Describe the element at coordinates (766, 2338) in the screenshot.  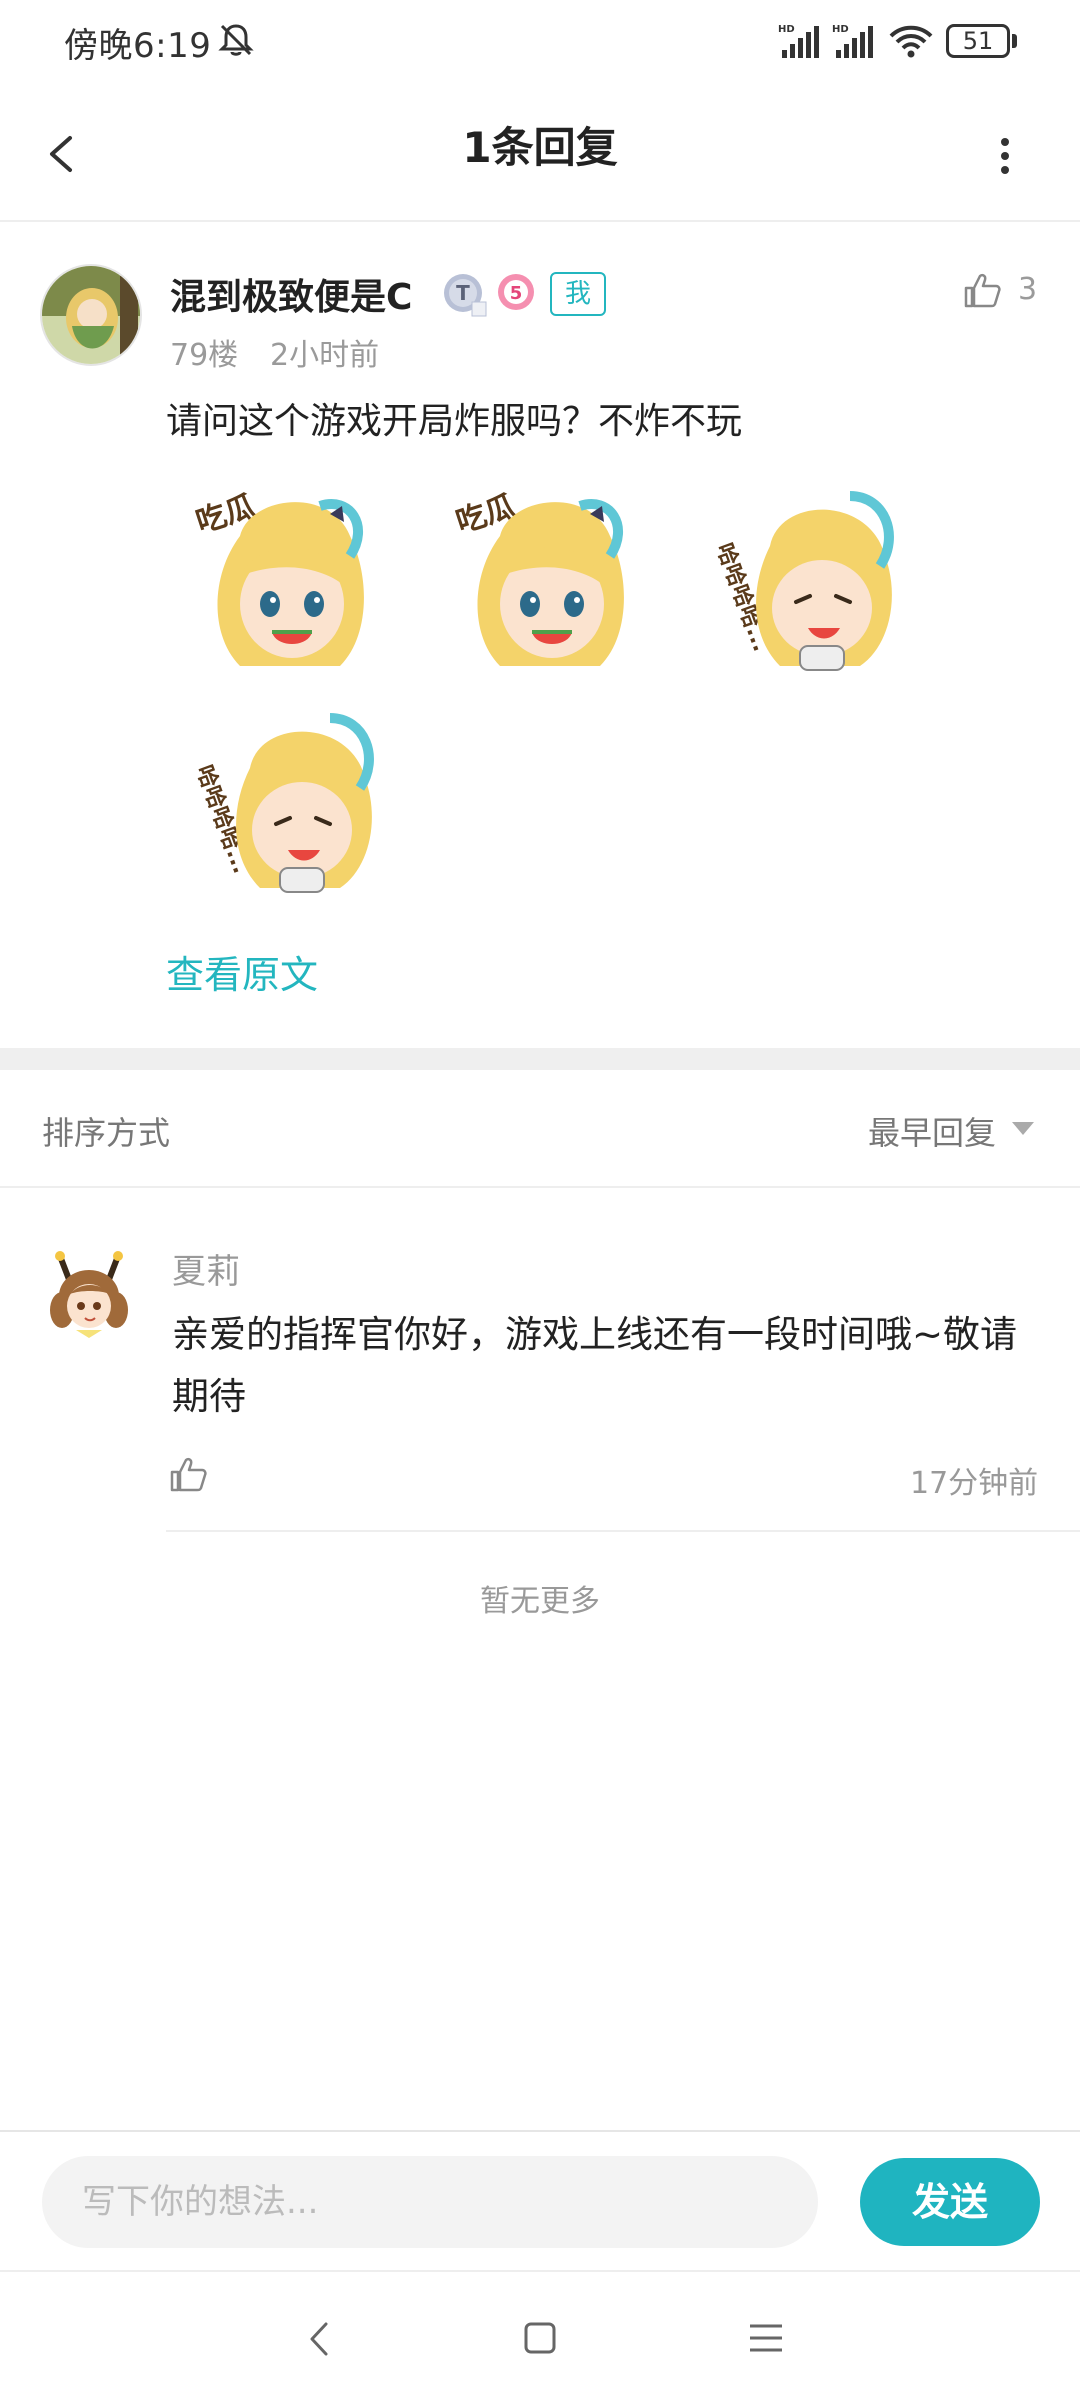
I see `system-menu-icon` at that location.